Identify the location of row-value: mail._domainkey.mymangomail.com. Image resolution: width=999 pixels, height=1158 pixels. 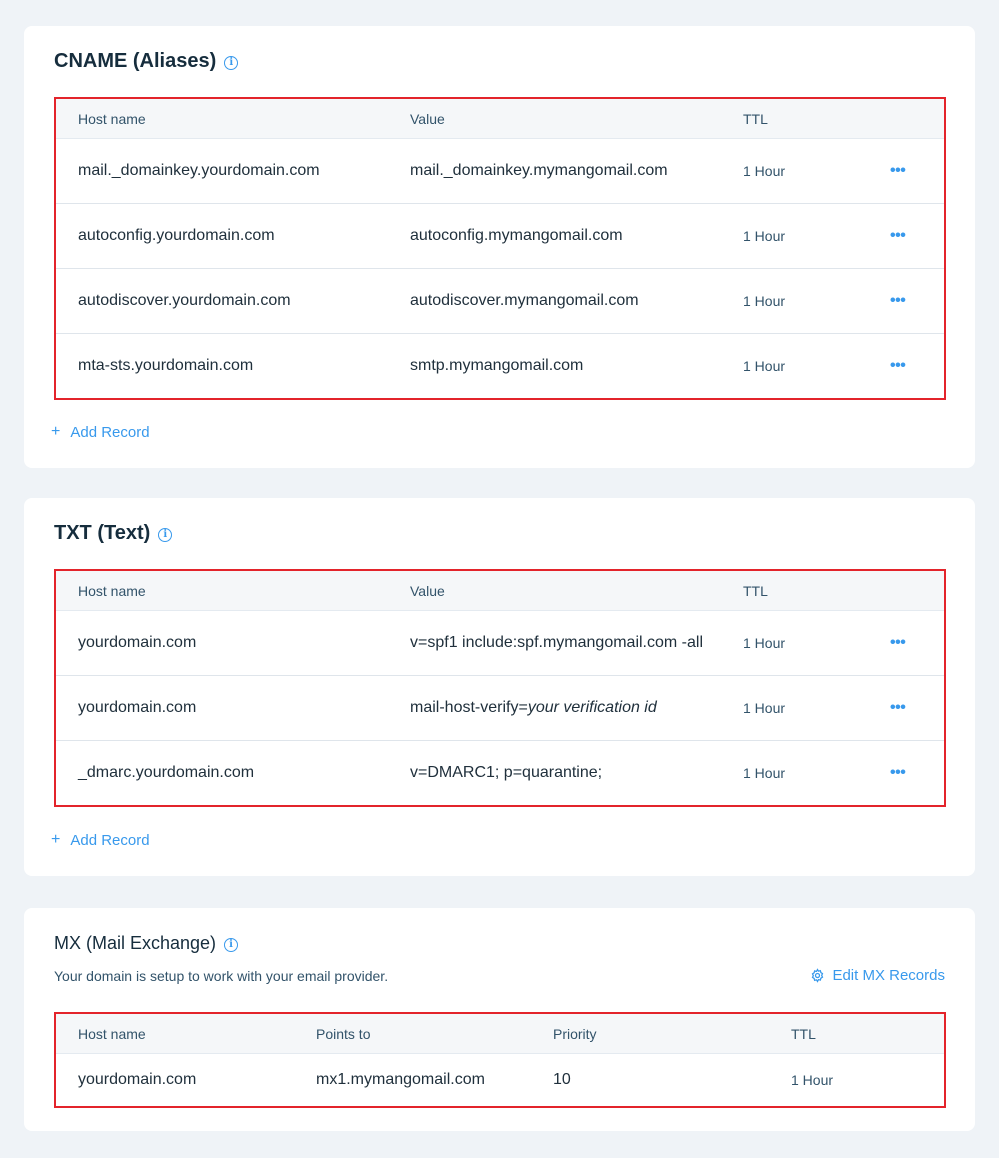
(539, 170).